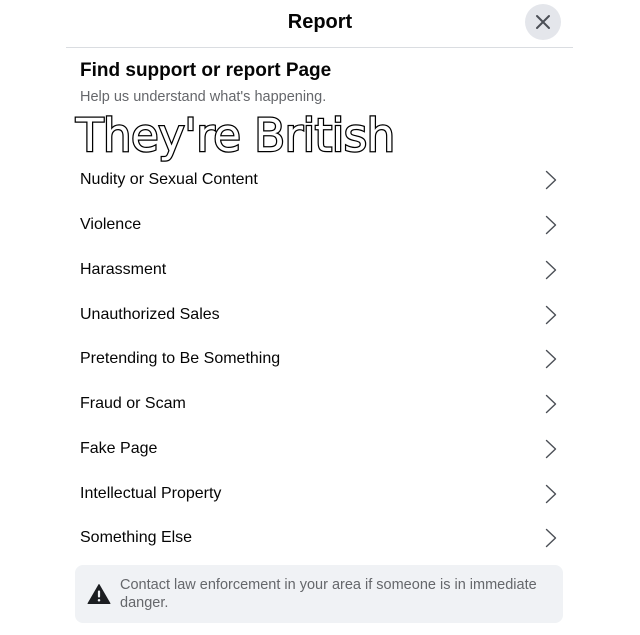 This screenshot has width=640, height=635. Describe the element at coordinates (111, 225) in the screenshot. I see `option-label: Violence` at that location.